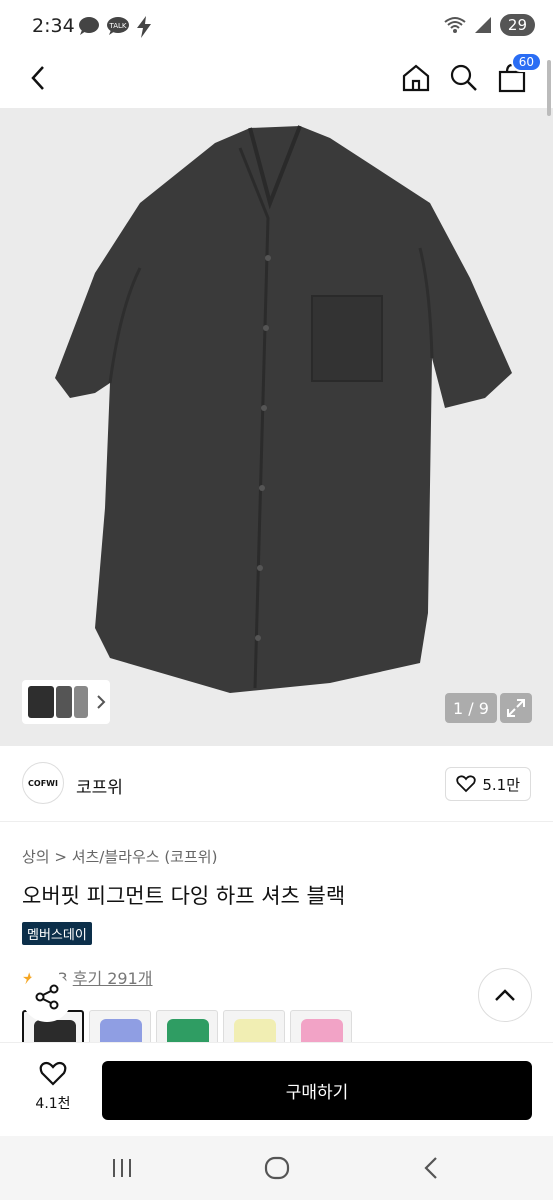 The image size is (553, 1200). Describe the element at coordinates (122, 1168) in the screenshot. I see `recent-apps-icon` at that location.